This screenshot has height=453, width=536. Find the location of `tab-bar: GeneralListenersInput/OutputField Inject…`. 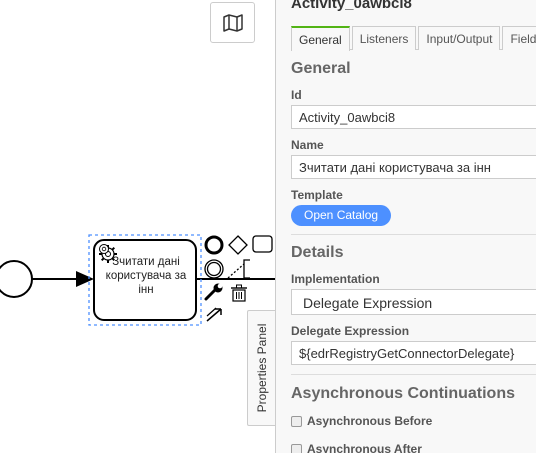

tab-bar: GeneralListenersInput/OutputField Inject… is located at coordinates (413, 38).